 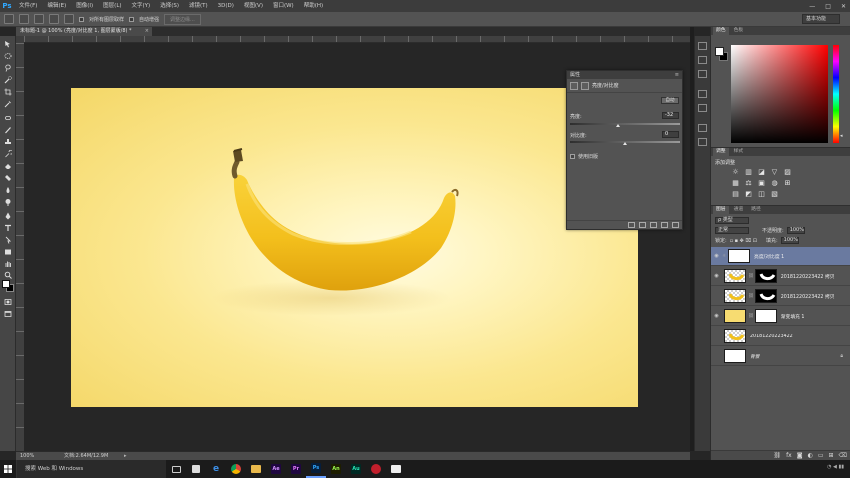 I want to click on visibility-eye-icon: ◉, so click(x=716, y=256).